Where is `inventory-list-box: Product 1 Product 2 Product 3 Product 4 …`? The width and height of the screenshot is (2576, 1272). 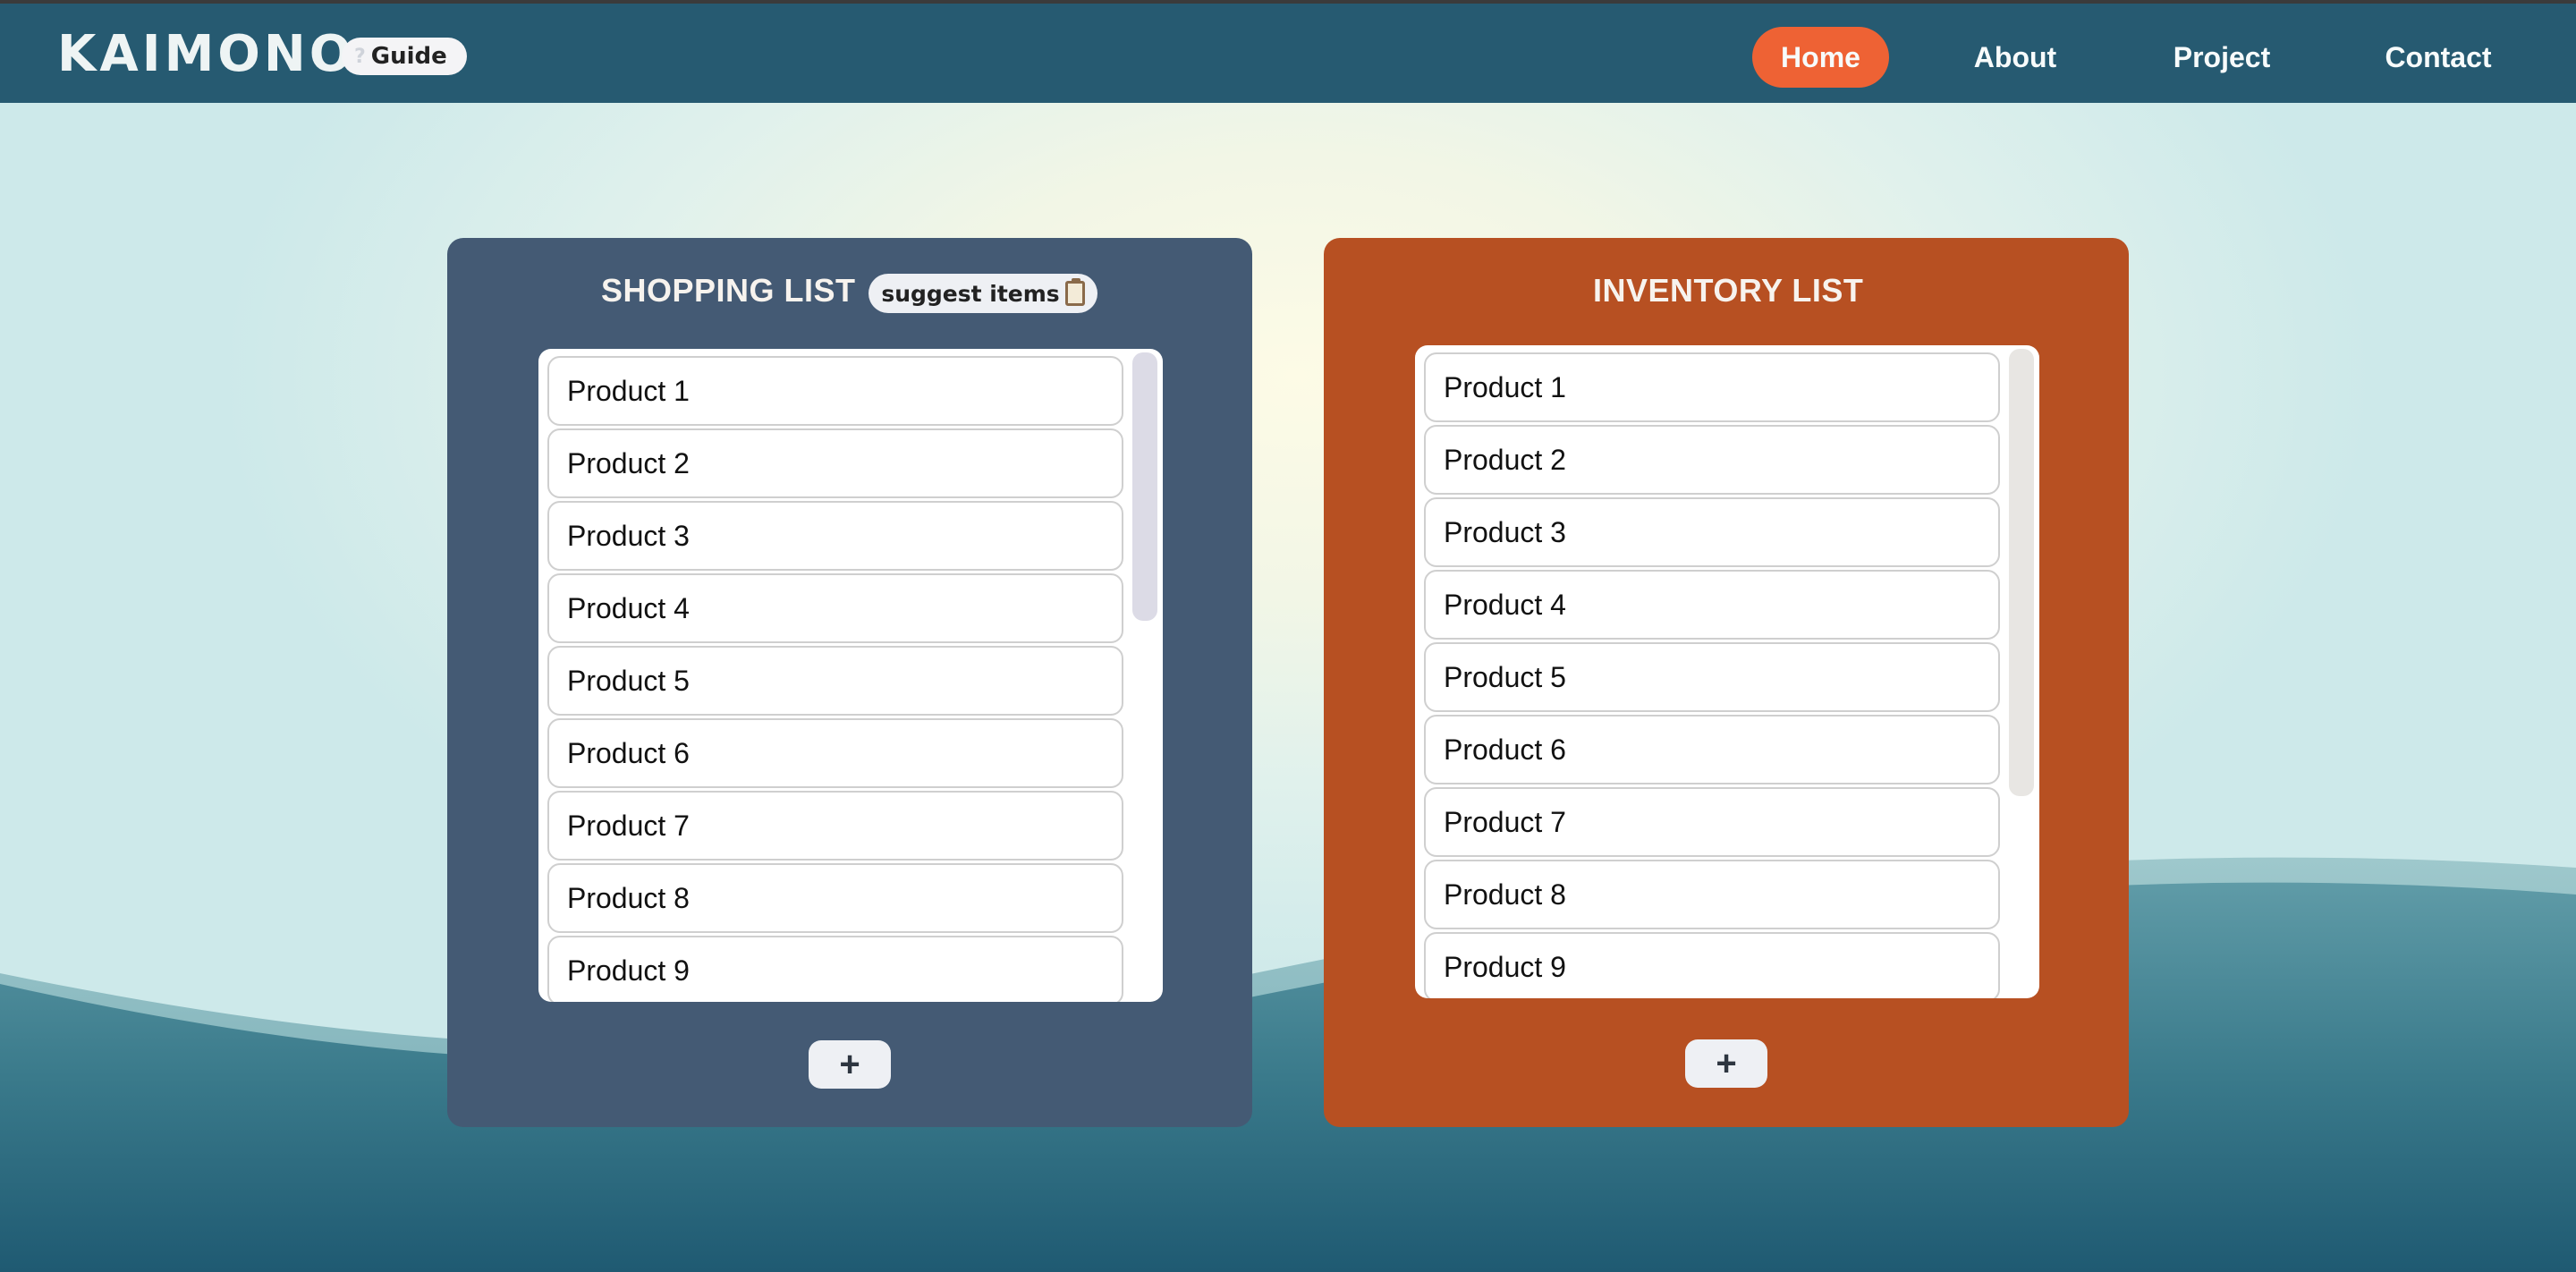
inventory-list-box: Product 1 Product 2 Product 3 Product 4 … is located at coordinates (1727, 671).